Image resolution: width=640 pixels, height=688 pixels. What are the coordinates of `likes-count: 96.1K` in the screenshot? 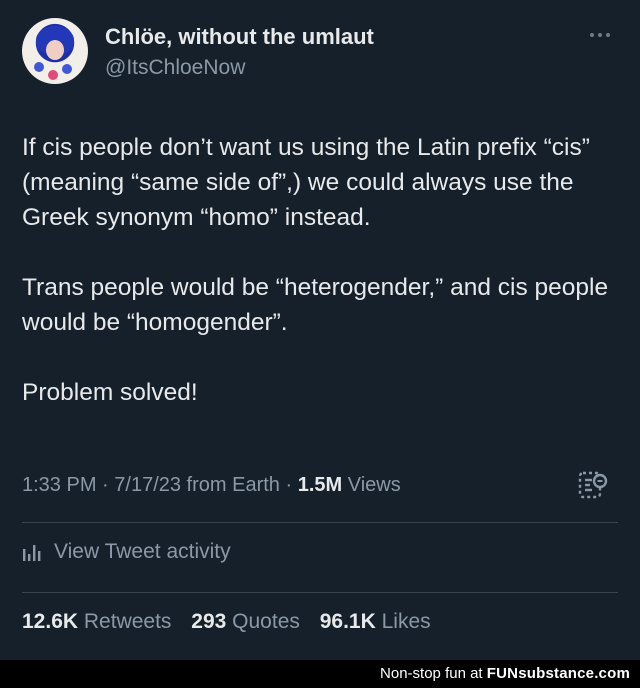 It's located at (347, 621).